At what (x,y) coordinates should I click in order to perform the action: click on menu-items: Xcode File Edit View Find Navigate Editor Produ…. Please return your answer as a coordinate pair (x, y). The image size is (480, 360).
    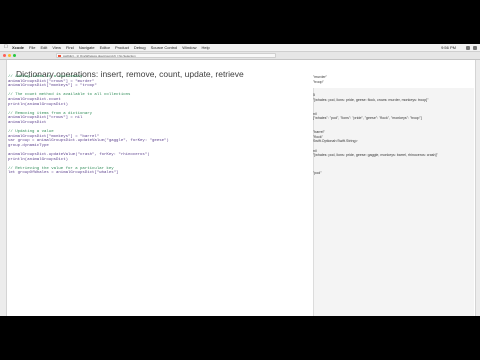
    Looking at the image, I should click on (111, 47).